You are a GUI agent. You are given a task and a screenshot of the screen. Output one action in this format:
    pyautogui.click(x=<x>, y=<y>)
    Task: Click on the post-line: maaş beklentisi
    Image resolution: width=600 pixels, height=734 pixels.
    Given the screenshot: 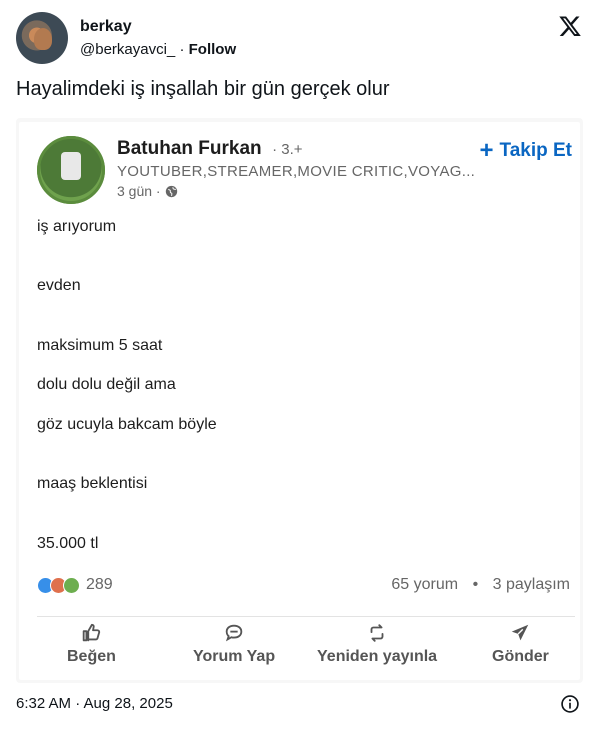 What is the action you would take?
    pyautogui.click(x=92, y=483)
    